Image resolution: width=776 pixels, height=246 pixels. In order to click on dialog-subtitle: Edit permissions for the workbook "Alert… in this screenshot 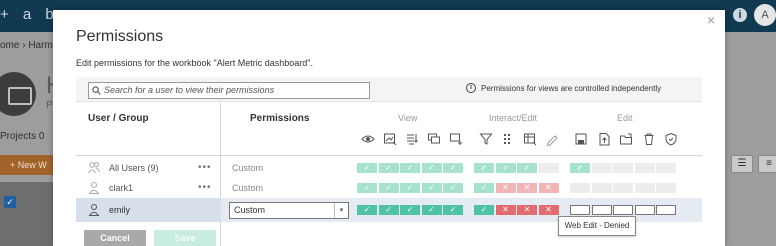, I will do `click(194, 63)`.